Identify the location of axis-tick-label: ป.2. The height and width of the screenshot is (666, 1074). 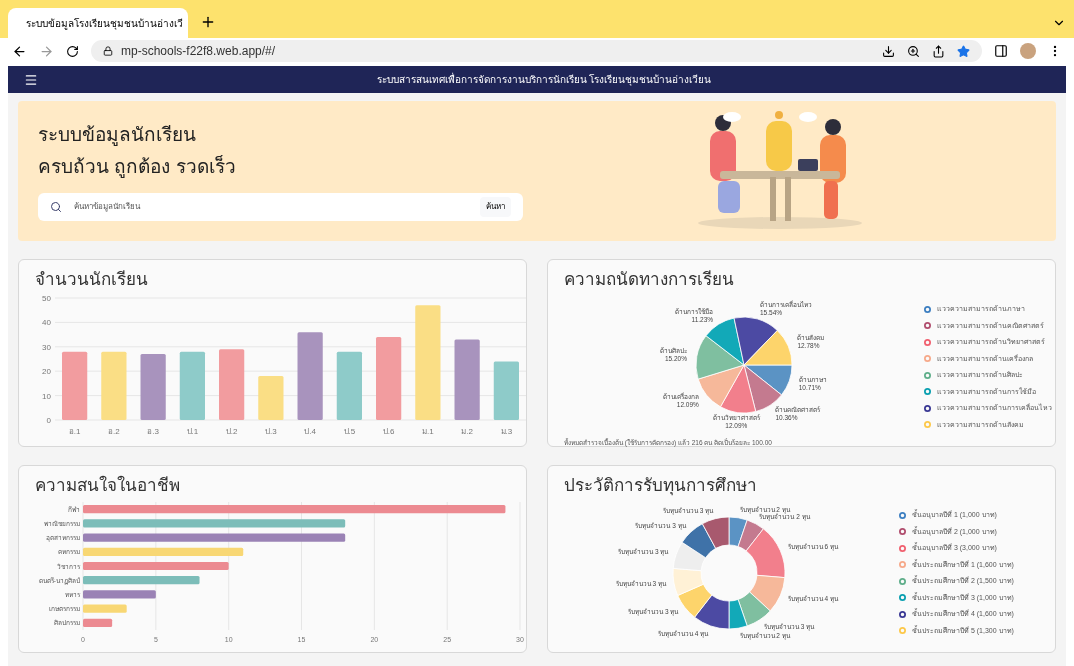
(231, 431).